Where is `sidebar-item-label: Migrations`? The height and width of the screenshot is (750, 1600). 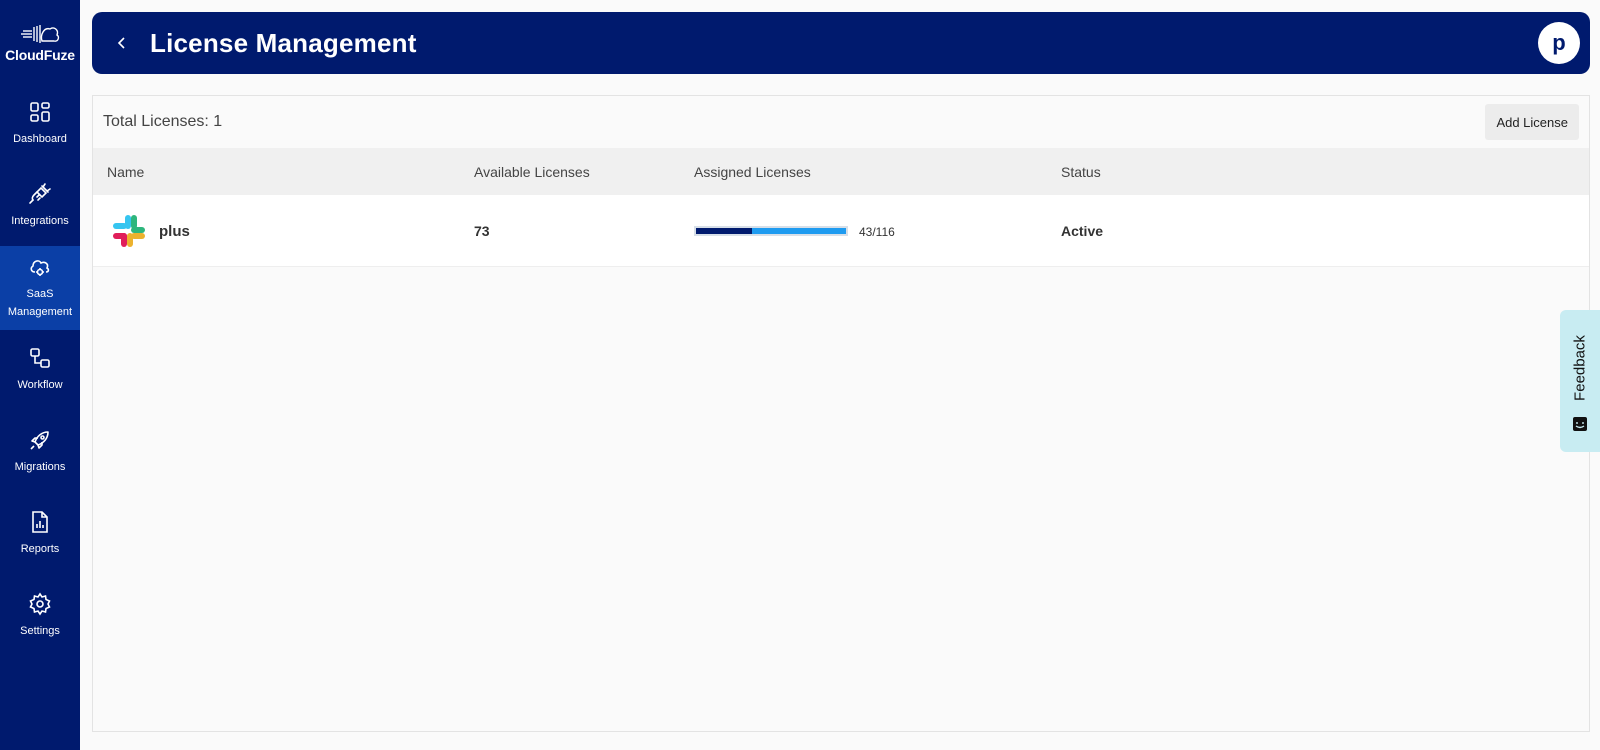 sidebar-item-label: Migrations is located at coordinates (40, 467).